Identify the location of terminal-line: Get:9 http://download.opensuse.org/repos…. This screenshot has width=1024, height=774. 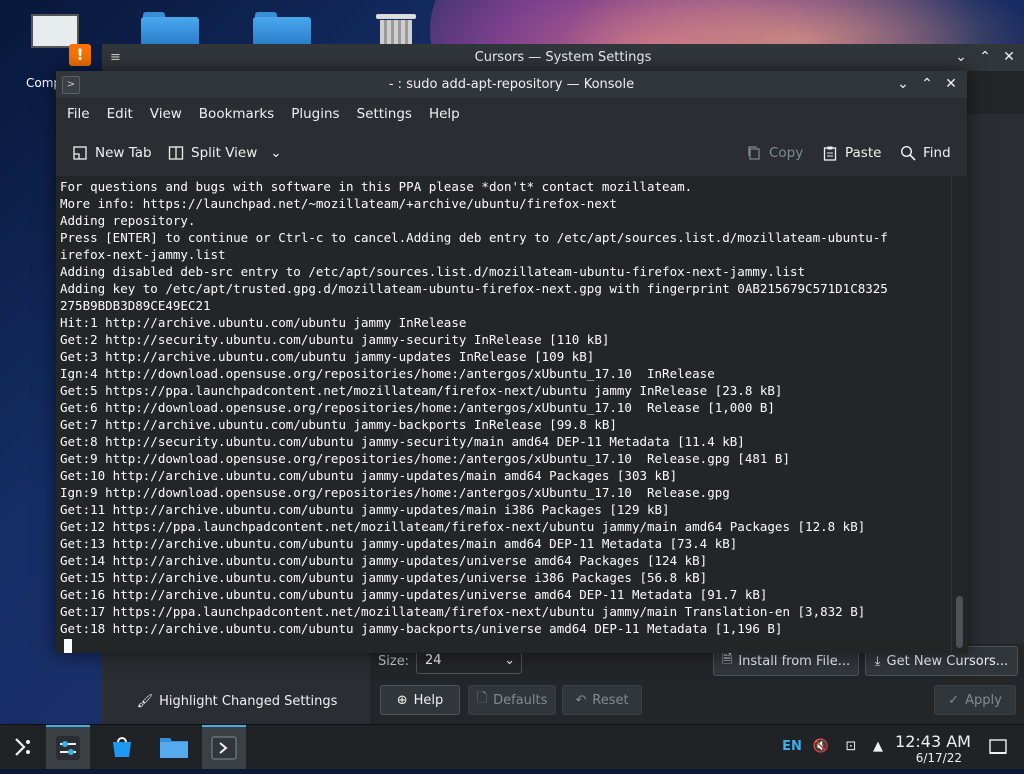
(425, 458).